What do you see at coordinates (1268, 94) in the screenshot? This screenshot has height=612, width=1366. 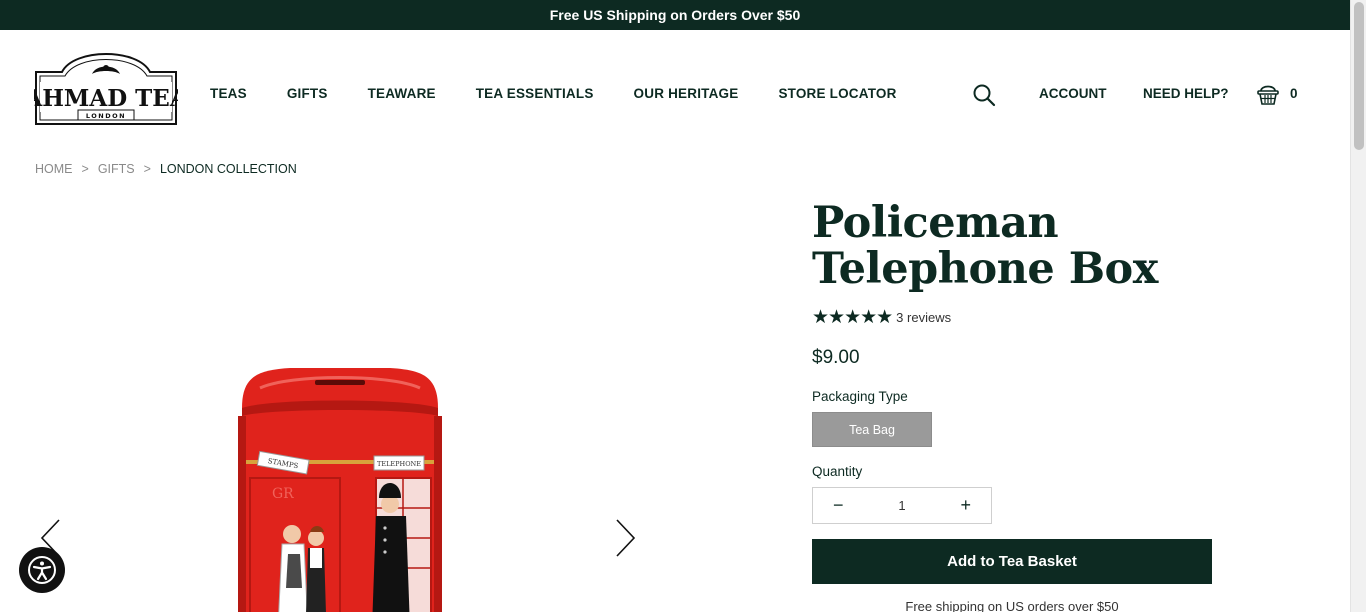 I see `basket-icon` at bounding box center [1268, 94].